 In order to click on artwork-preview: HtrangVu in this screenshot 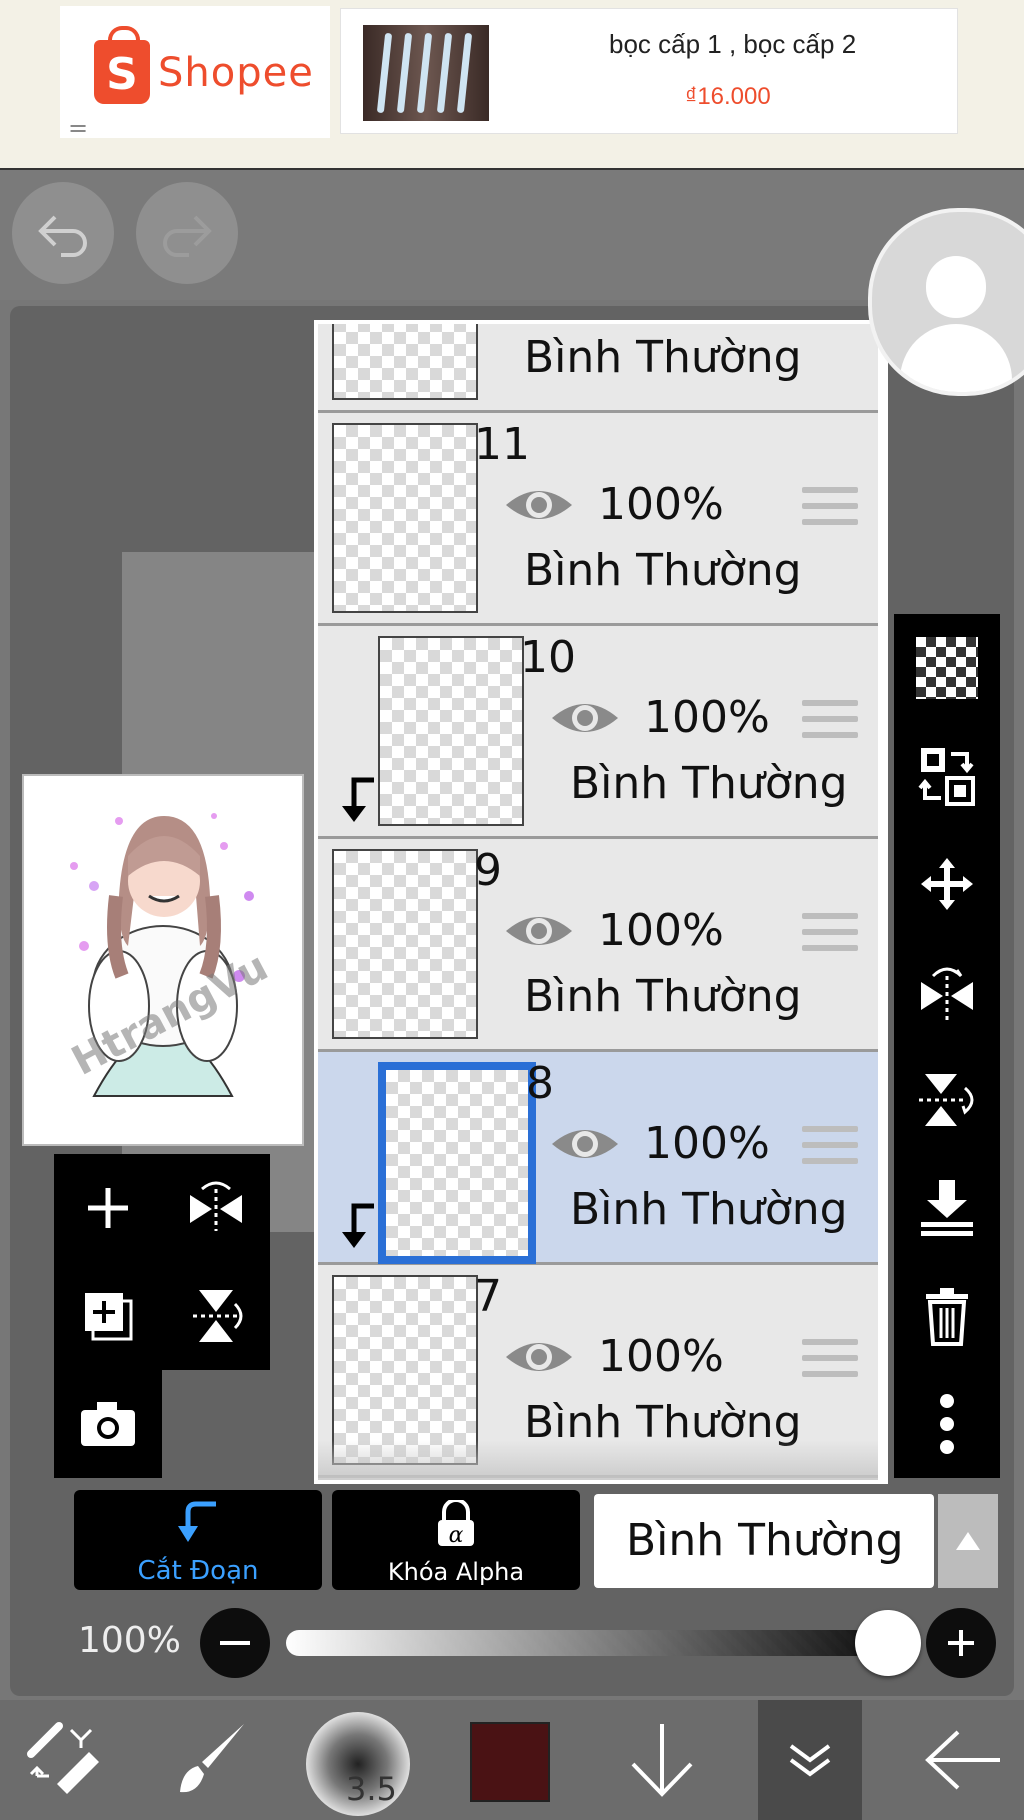, I will do `click(170, 955)`.